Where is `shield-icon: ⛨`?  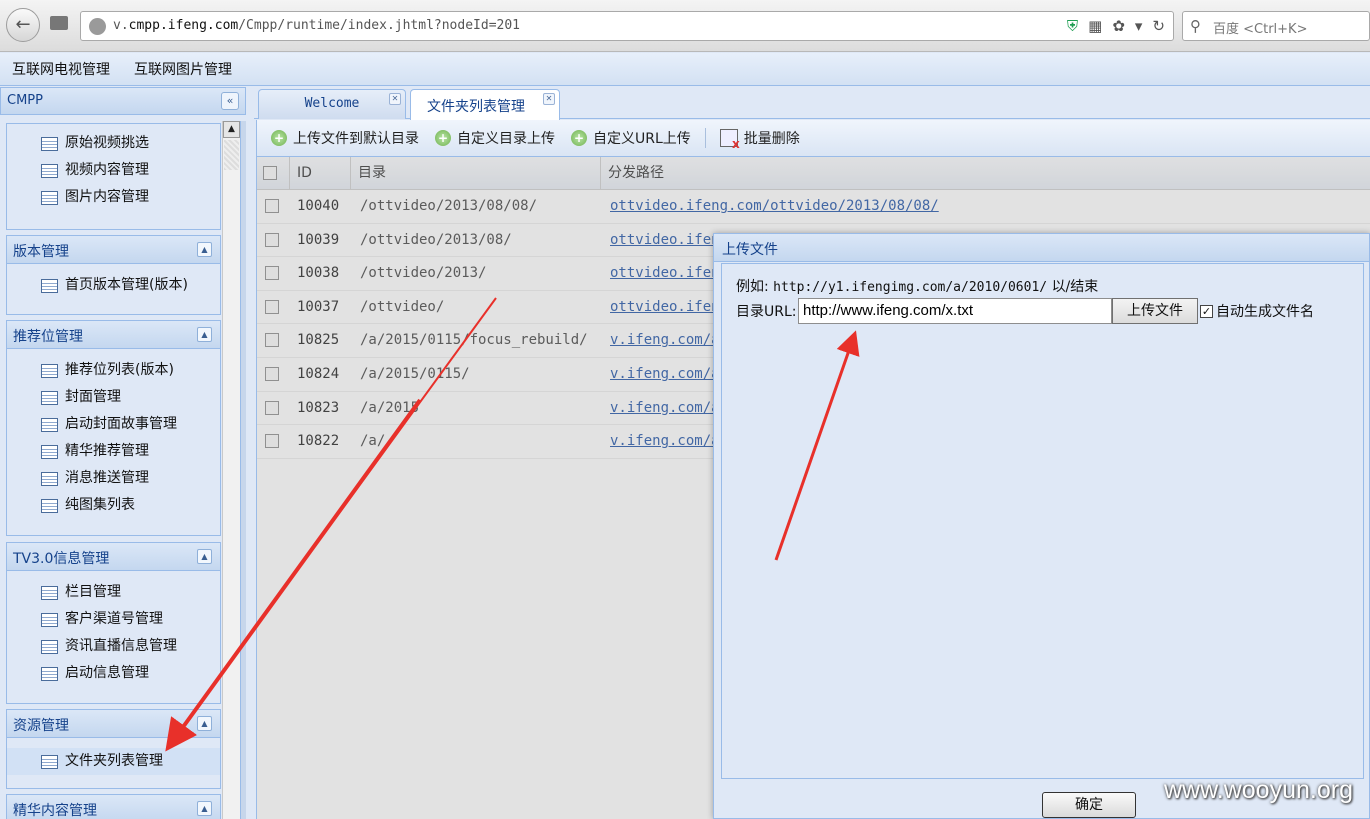 shield-icon: ⛨ is located at coordinates (1072, 26).